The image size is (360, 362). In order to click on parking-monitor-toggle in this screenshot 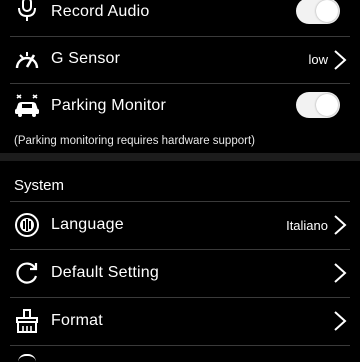, I will do `click(318, 105)`.